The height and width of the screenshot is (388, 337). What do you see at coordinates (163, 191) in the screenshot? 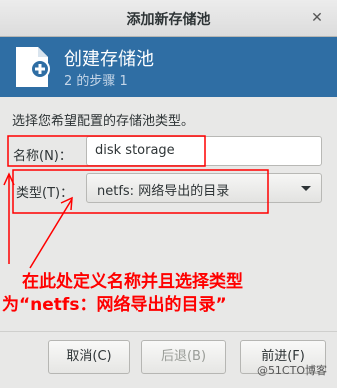
I see `type-selected-value: netfs: 网络导出的目录` at bounding box center [163, 191].